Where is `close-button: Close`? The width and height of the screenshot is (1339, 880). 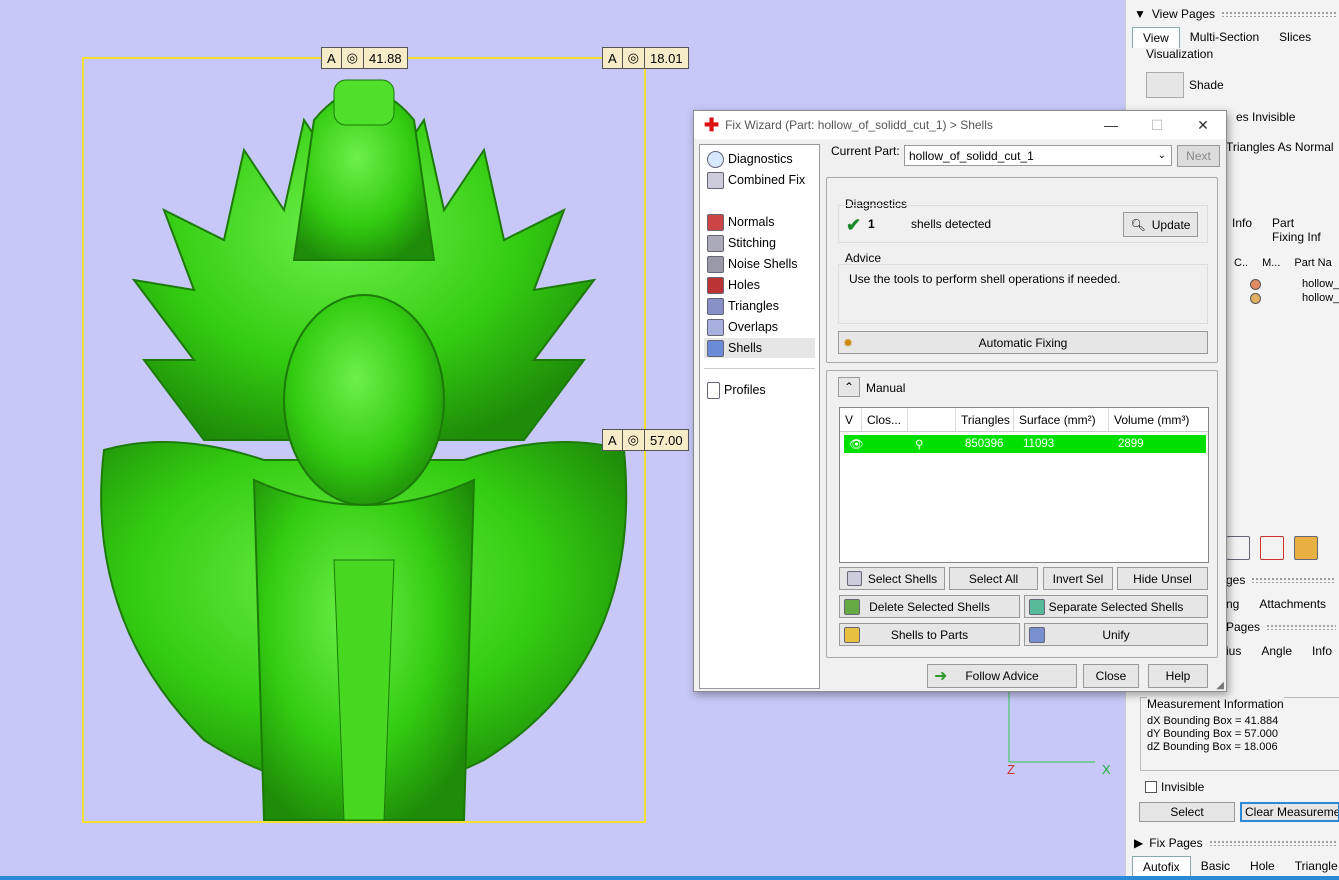
close-button: Close is located at coordinates (1111, 676).